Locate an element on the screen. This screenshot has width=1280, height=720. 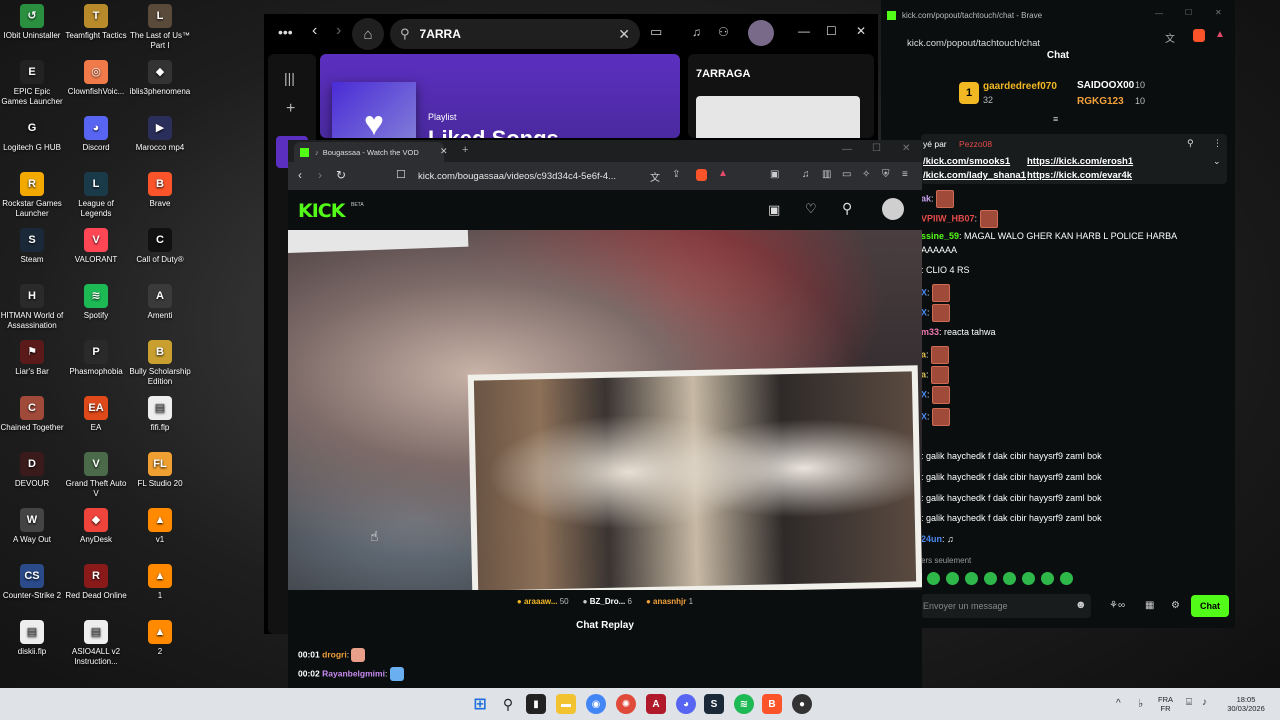
app-icon: ✺ is located at coordinates (626, 704).